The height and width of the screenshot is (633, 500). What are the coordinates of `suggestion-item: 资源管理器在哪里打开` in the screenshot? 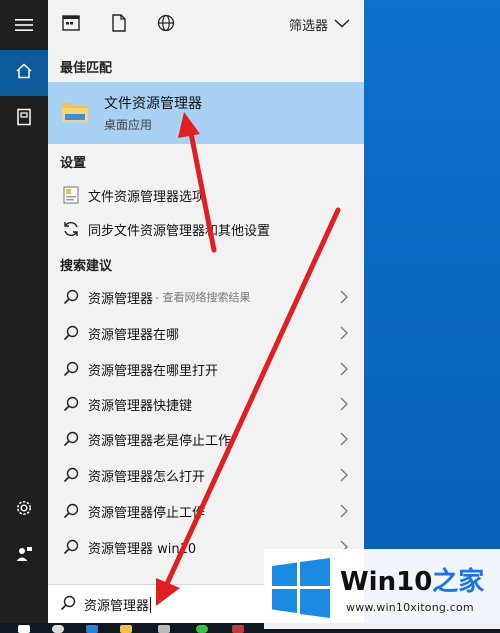 It's located at (206, 369).